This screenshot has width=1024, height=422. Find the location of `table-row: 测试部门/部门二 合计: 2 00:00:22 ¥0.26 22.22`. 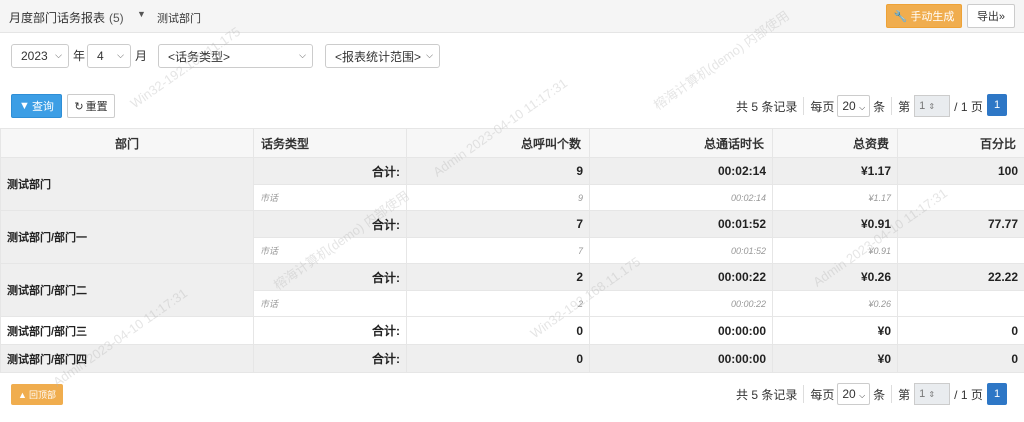

table-row: 测试部门/部门二 合计: 2 00:00:22 ¥0.26 22.22 is located at coordinates (512, 290).